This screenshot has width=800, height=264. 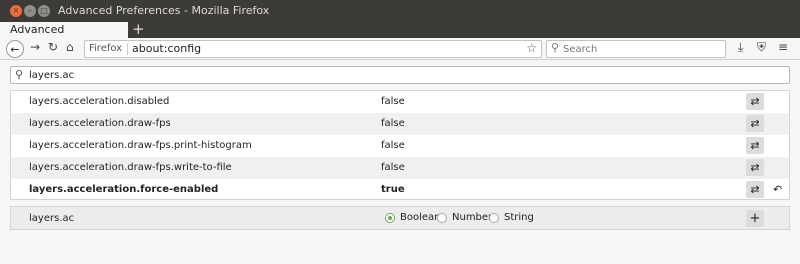 I want to click on filter-input, so click(x=399, y=75).